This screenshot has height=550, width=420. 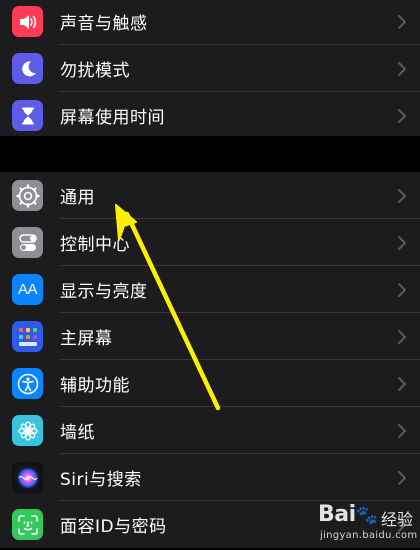 I want to click on settings-row-sounds: 声音与触感, so click(x=210, y=22).